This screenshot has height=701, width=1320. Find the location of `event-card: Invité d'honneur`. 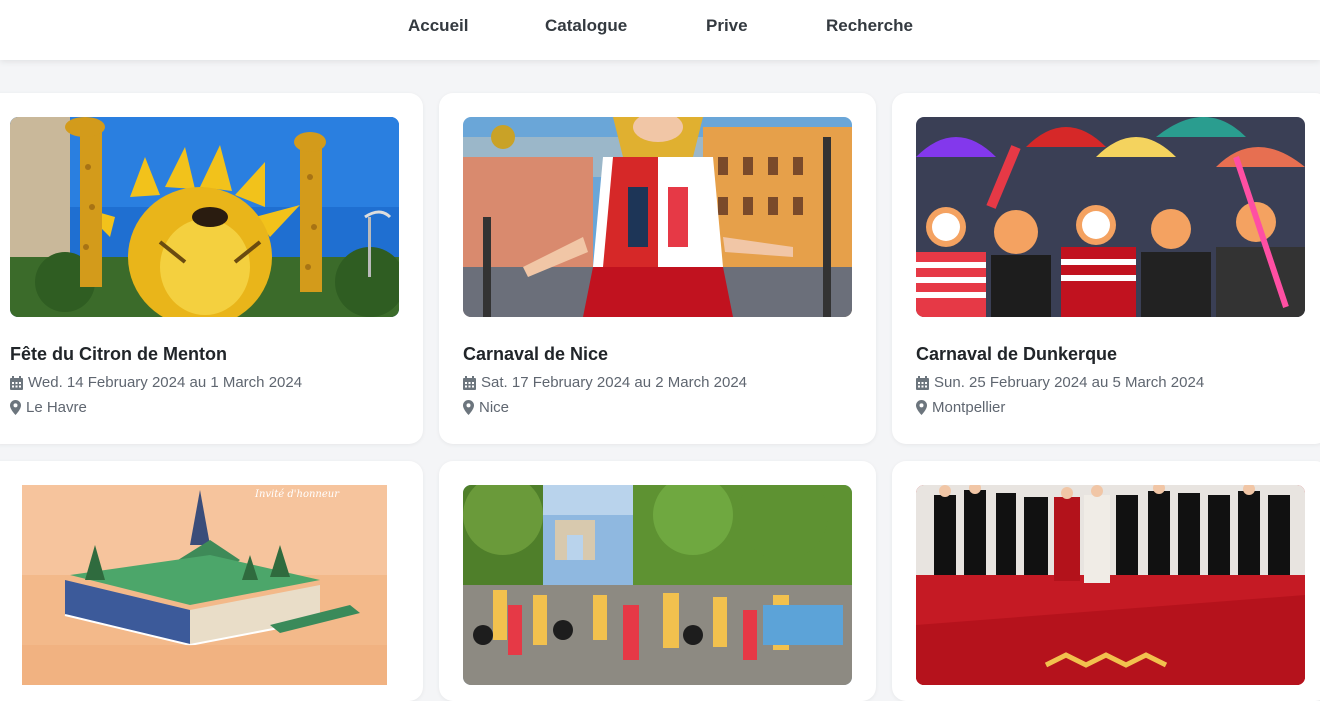

event-card: Invité d'honneur is located at coordinates (211, 581).